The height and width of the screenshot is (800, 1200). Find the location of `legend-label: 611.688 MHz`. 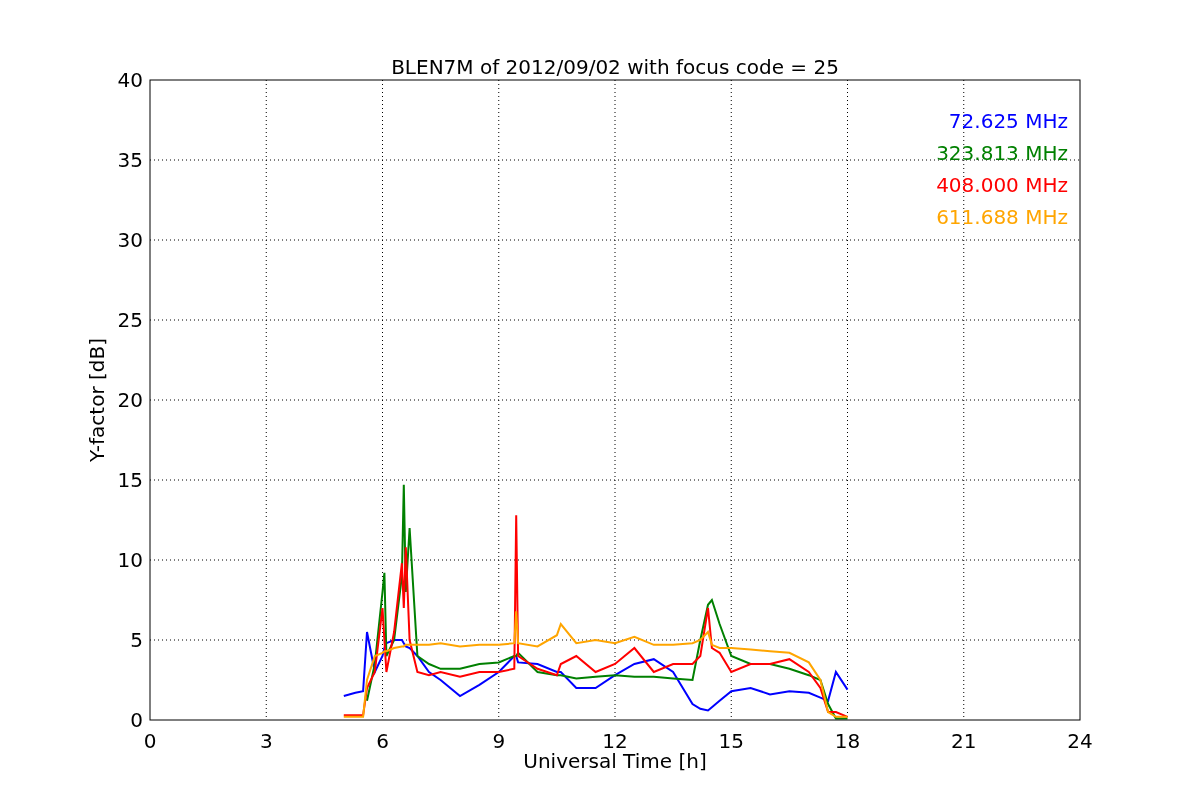

legend-label: 611.688 MHz is located at coordinates (1002, 217).